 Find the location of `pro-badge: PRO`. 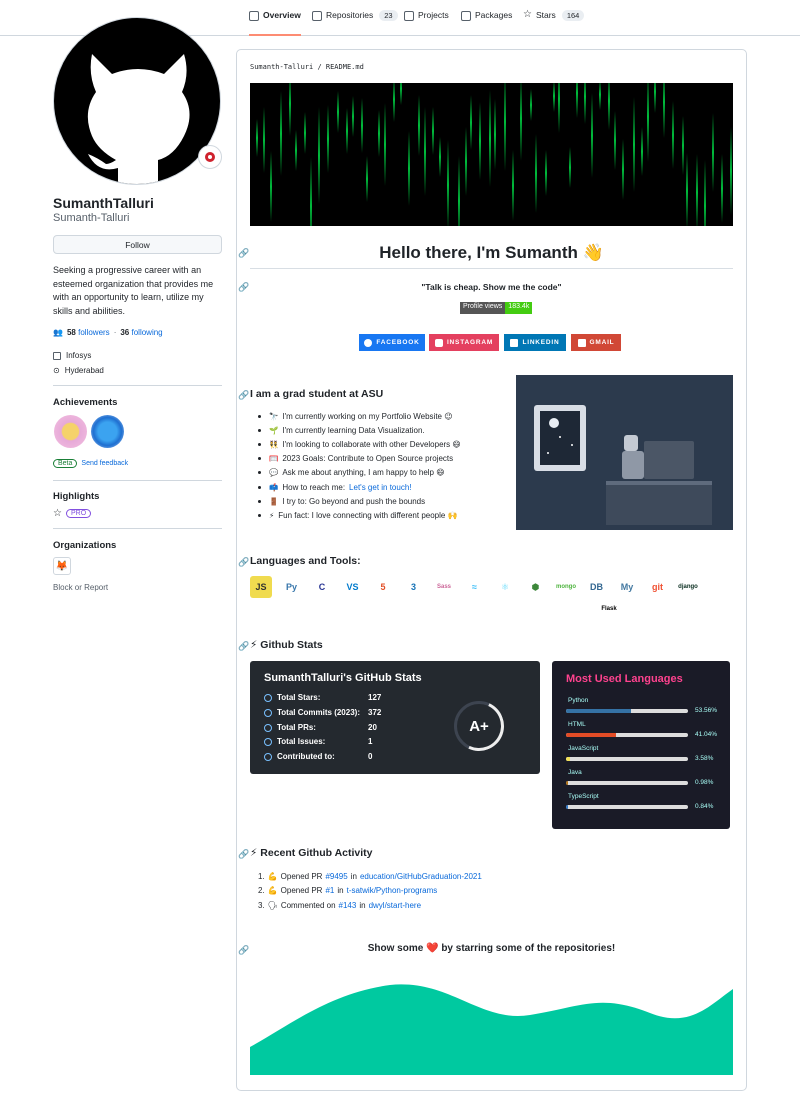

pro-badge: PRO is located at coordinates (78, 513).